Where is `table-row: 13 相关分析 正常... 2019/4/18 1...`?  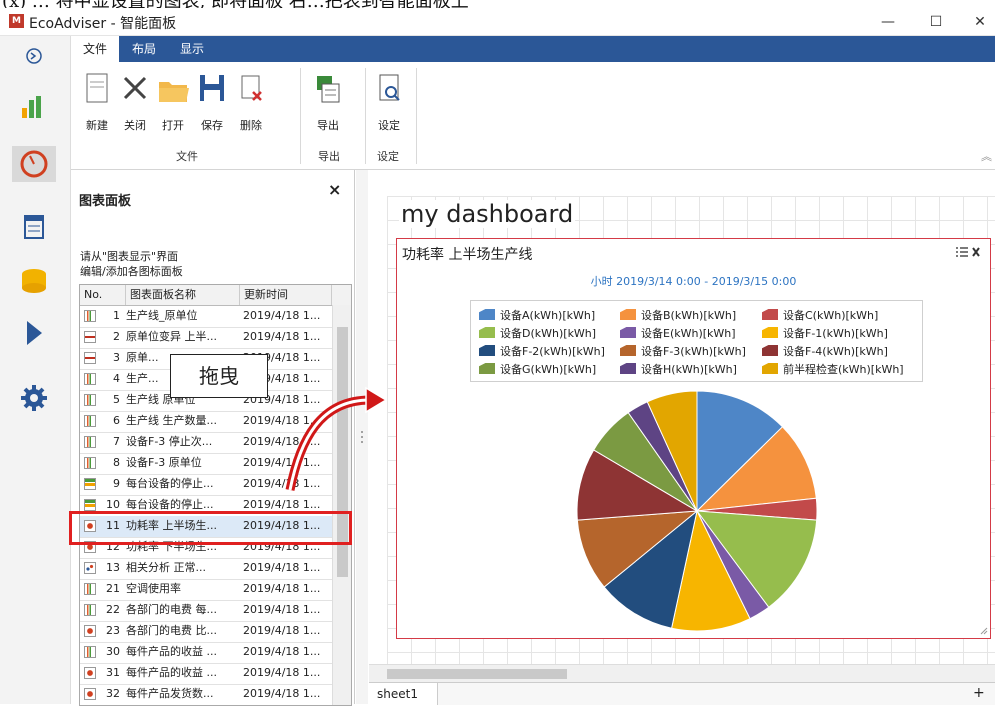 table-row: 13 相关分析 正常... 2019/4/18 1... is located at coordinates (206, 569).